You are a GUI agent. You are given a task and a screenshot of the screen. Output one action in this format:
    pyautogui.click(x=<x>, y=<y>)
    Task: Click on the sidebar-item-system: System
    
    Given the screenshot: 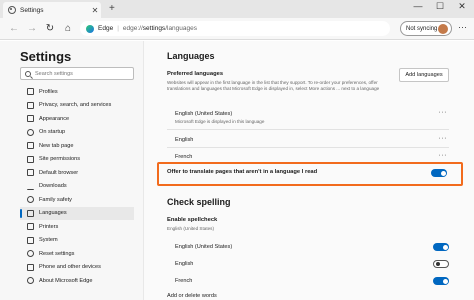 What is the action you would take?
    pyautogui.click(x=77, y=241)
    